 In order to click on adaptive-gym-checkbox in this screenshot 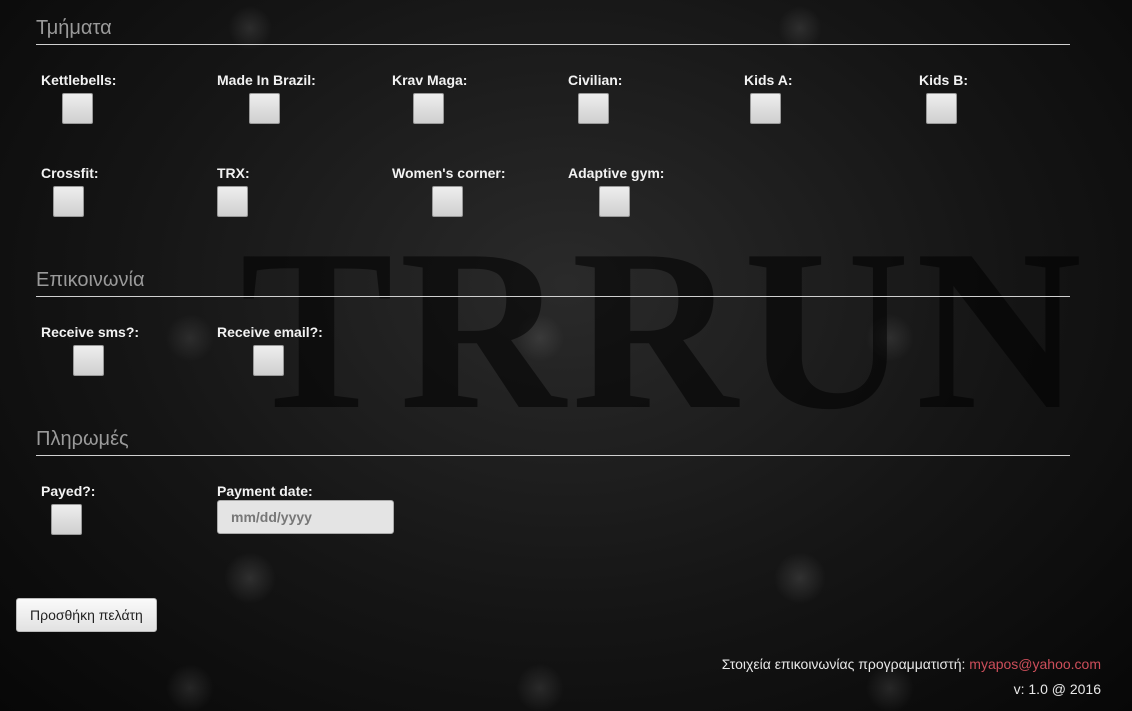, I will do `click(614, 201)`.